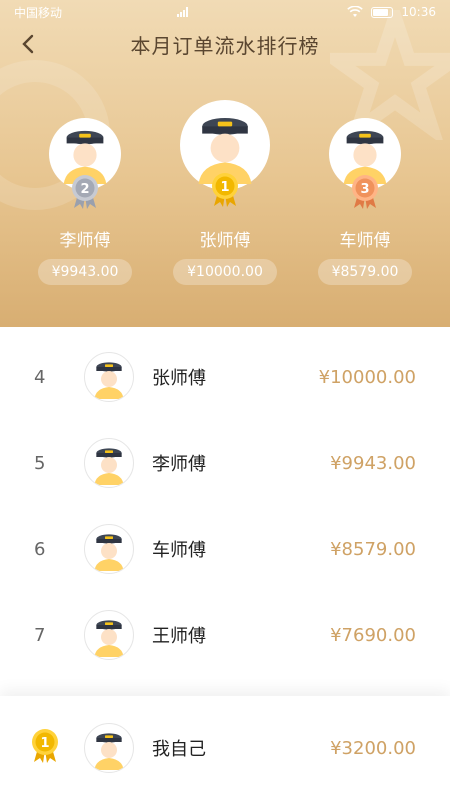  I want to click on podium-name: 张师傅, so click(225, 241).